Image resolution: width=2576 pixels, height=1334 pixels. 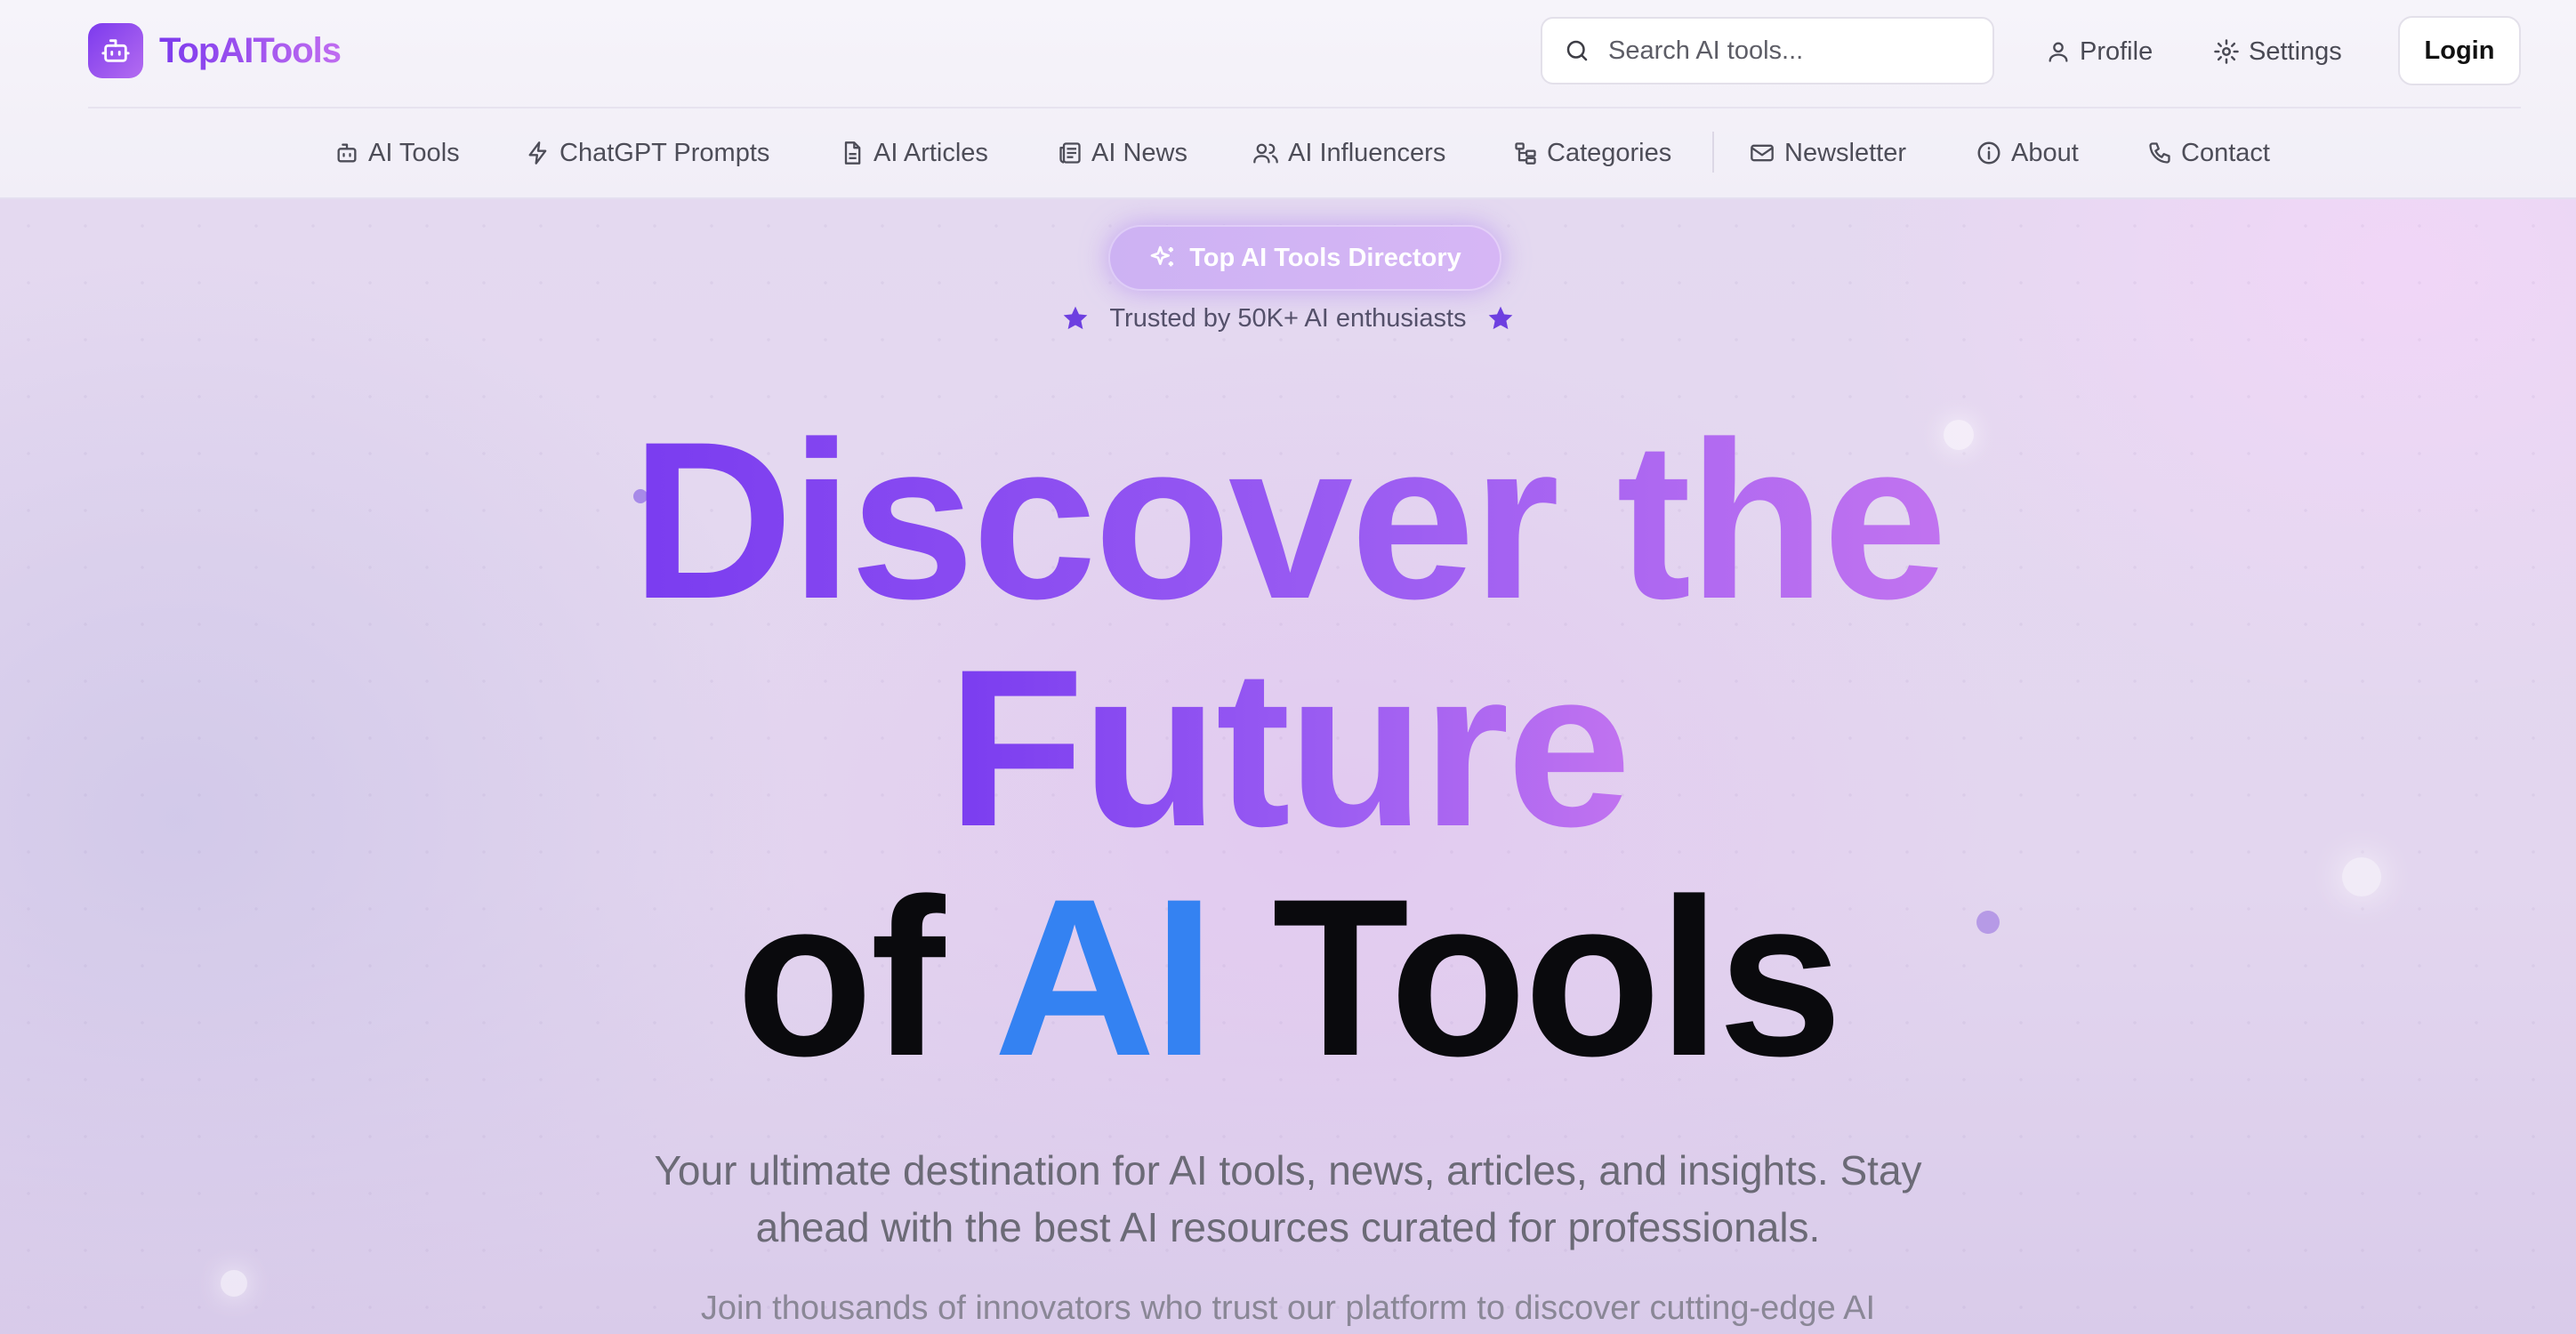 What do you see at coordinates (1609, 152) in the screenshot?
I see `nav-label: Categories` at bounding box center [1609, 152].